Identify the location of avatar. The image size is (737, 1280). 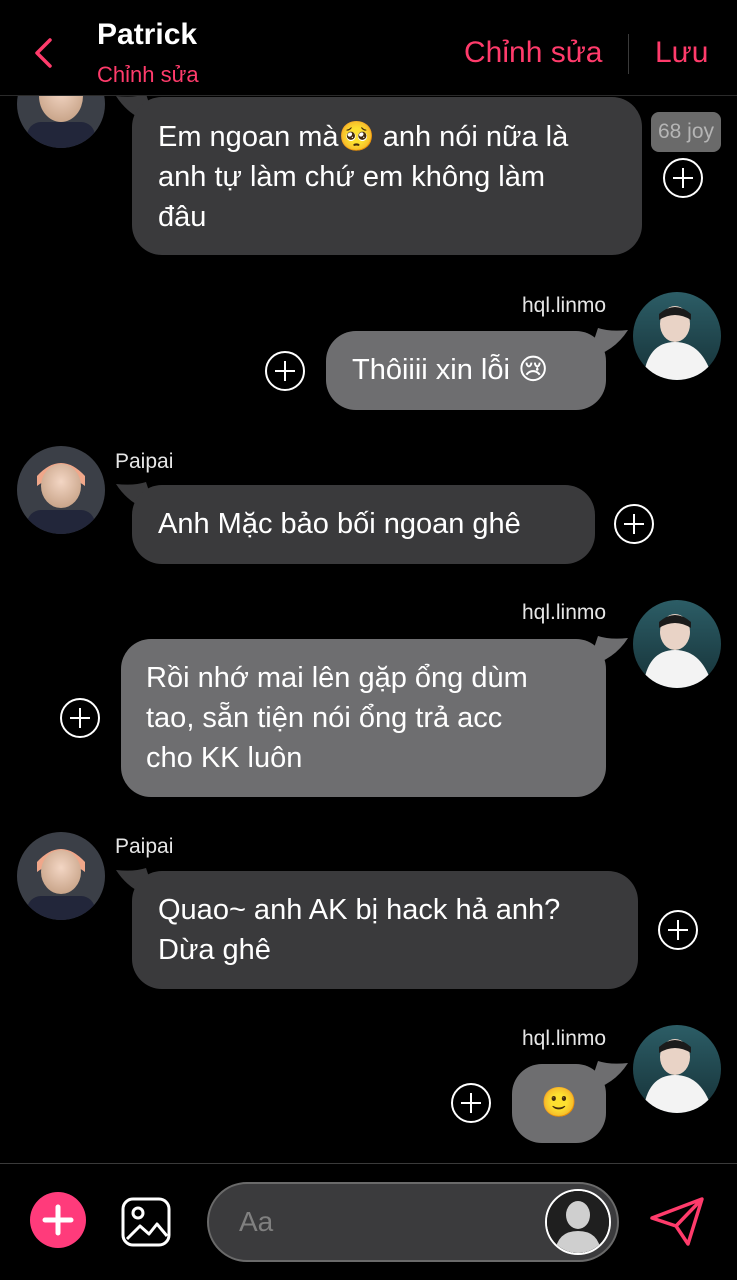
(578, 1222).